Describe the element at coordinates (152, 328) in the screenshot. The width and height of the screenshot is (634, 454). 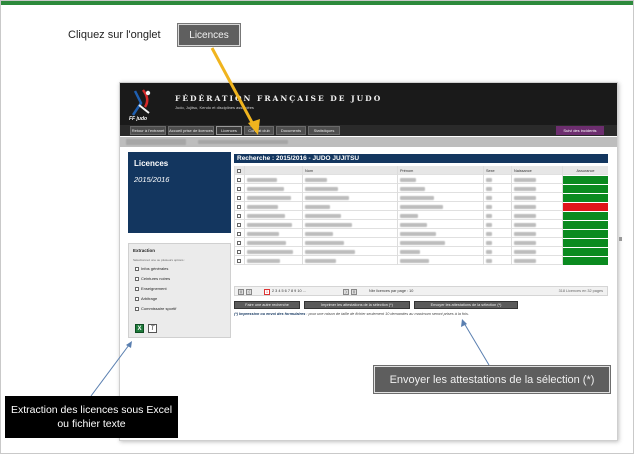
I see `text-file-icon: T` at that location.